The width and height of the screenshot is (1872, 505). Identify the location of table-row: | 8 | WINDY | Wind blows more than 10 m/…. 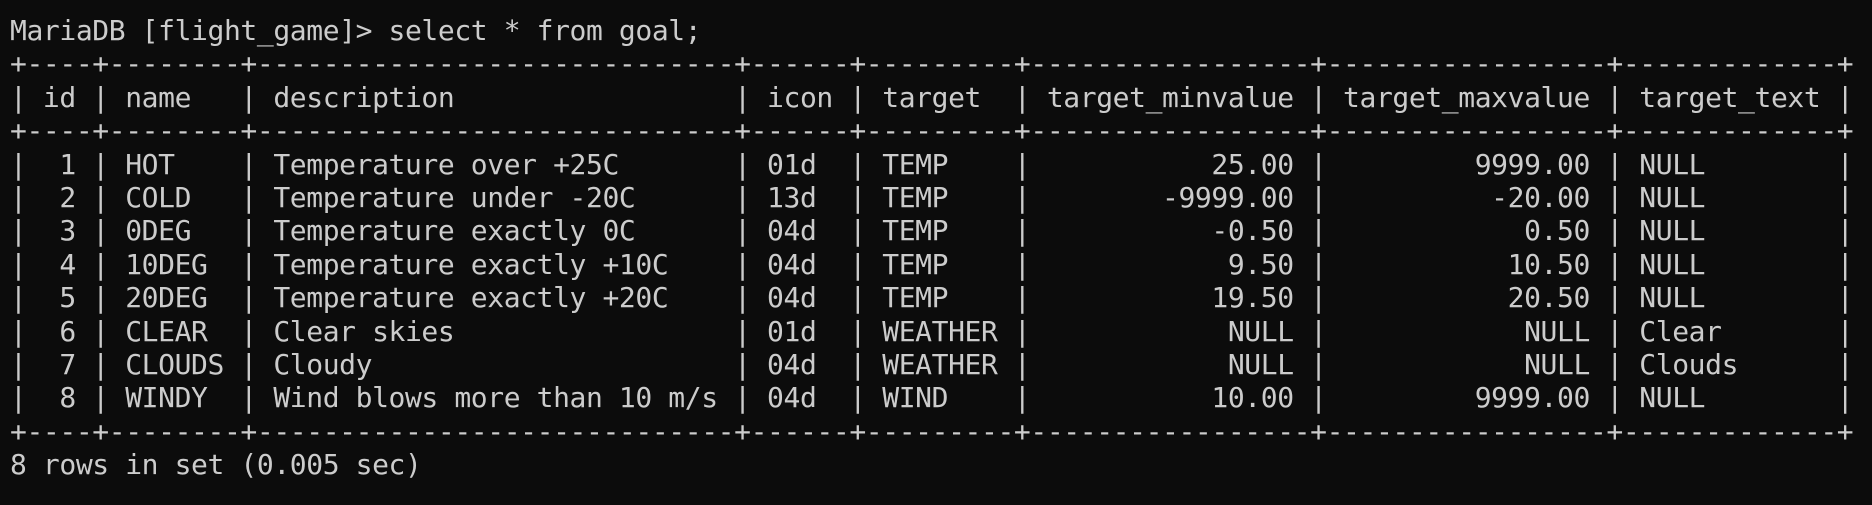
(932, 398).